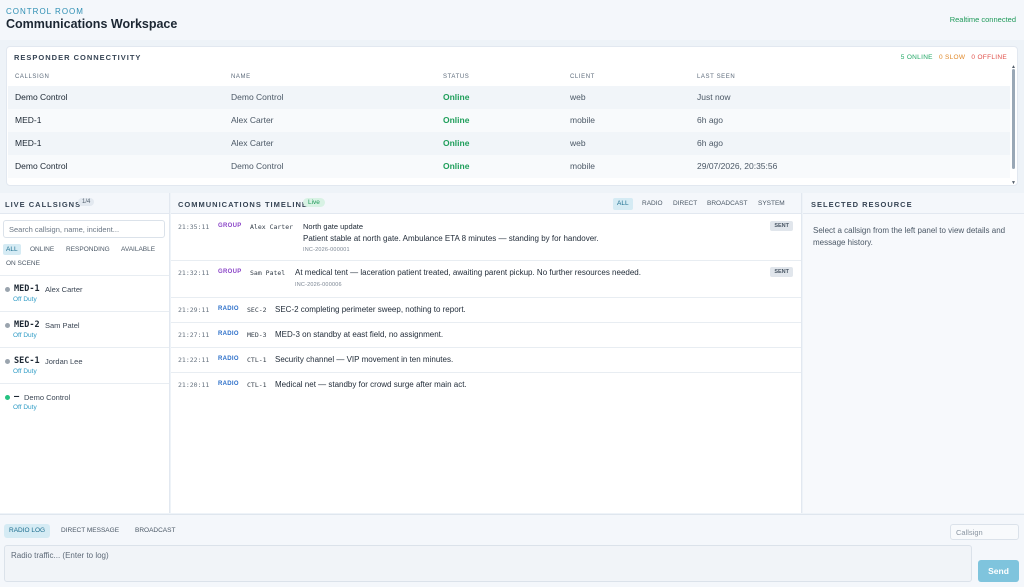  I want to click on filter-all: ALL, so click(12, 249).